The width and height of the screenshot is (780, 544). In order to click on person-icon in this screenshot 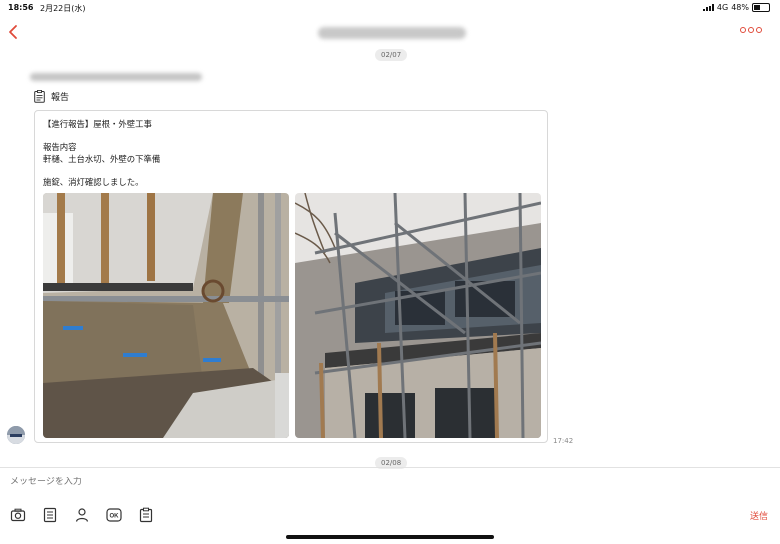, I will do `click(82, 515)`.